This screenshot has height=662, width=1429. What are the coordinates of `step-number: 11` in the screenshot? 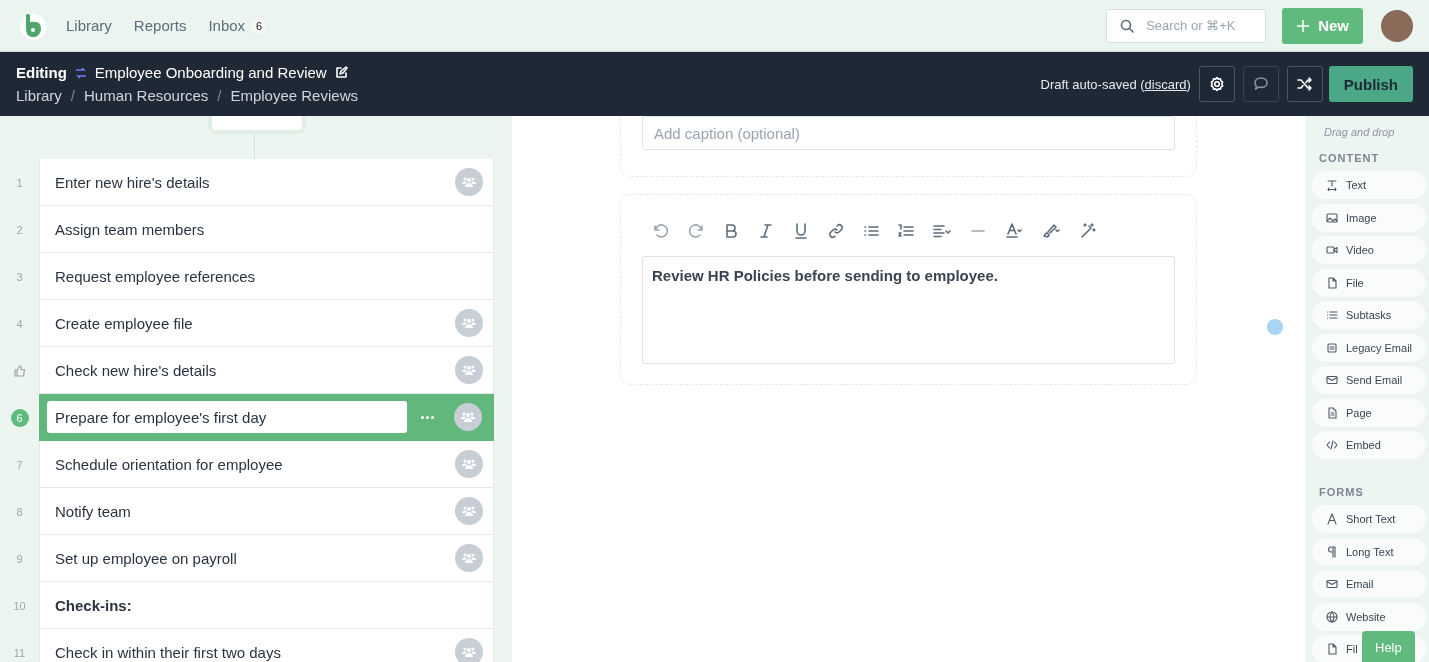 It's located at (19, 652).